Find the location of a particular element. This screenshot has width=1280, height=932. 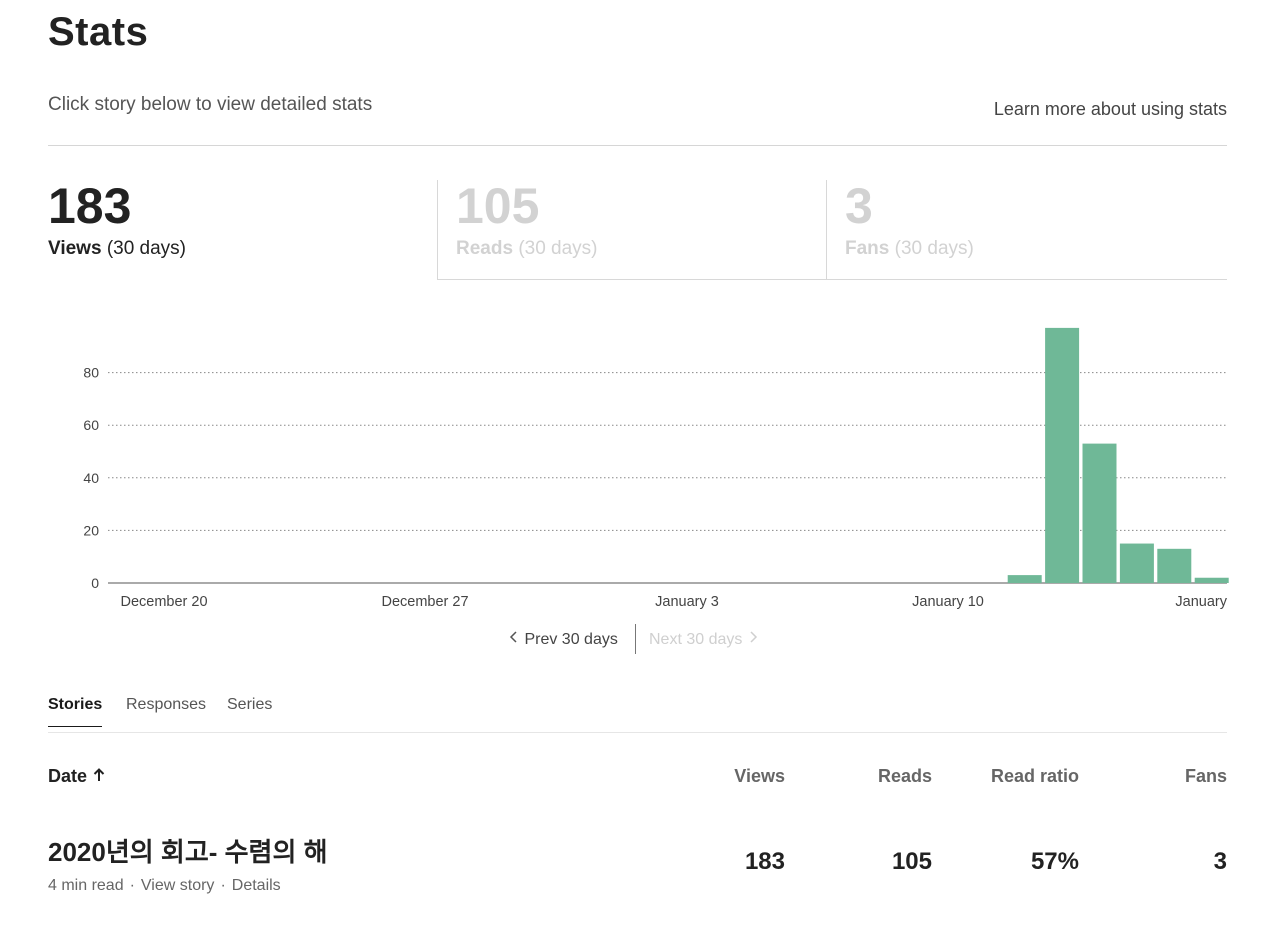

story-meta: 4 min read · View story · Details is located at coordinates (164, 886).